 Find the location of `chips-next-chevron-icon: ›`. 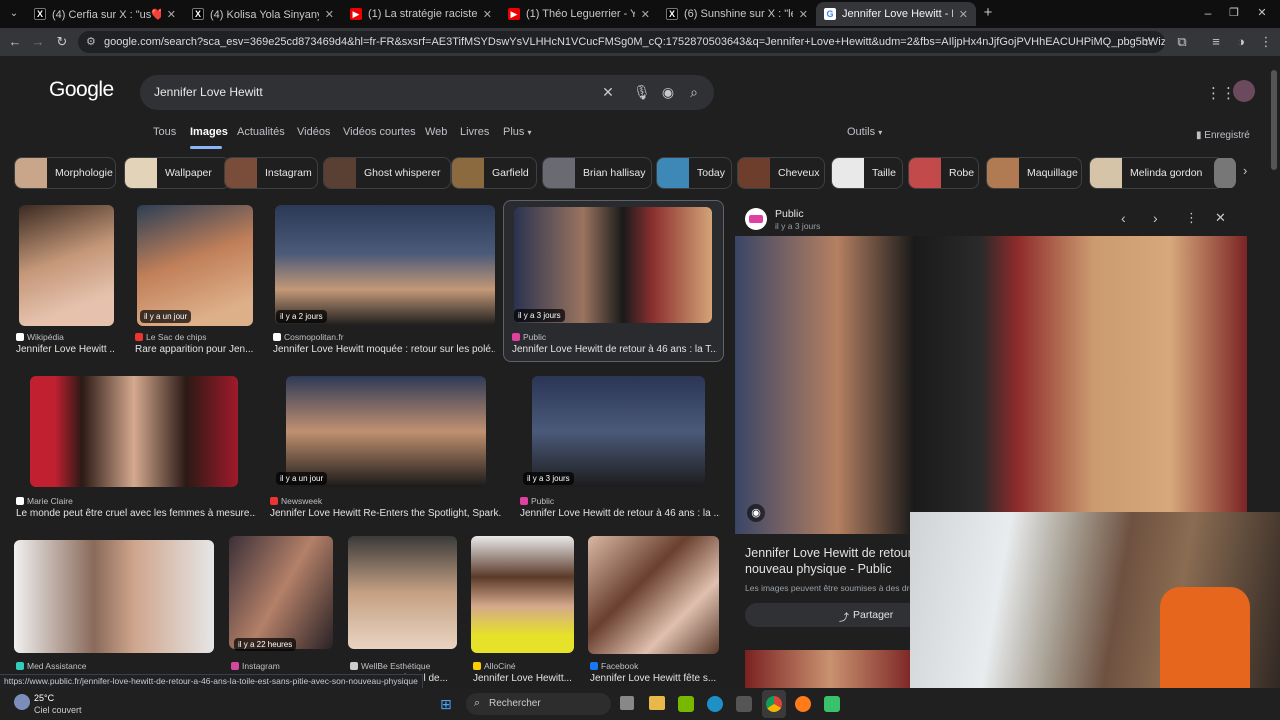

chips-next-chevron-icon: › is located at coordinates (1245, 170).